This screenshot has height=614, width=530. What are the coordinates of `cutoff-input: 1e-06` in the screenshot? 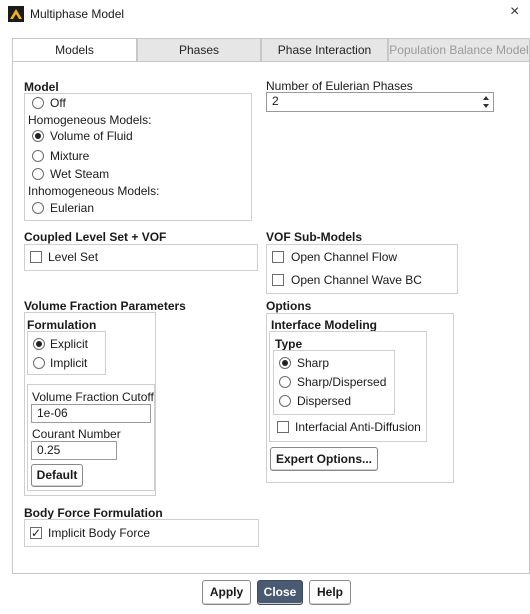 It's located at (91, 413).